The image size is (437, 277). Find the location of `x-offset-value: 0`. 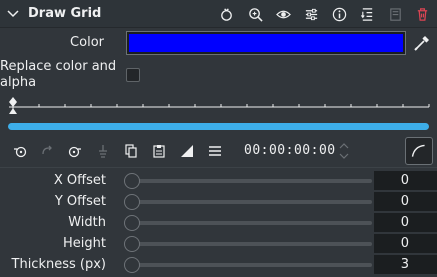

x-offset-value: 0 is located at coordinates (405, 180).